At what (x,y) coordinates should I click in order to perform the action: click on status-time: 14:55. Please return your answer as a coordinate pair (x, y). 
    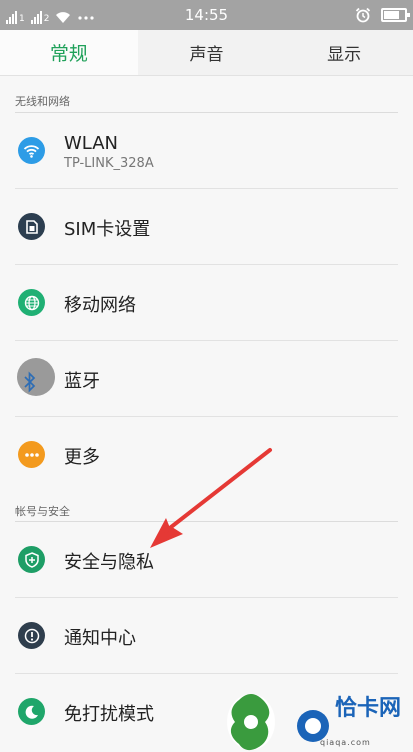
    Looking at the image, I should click on (206, 15).